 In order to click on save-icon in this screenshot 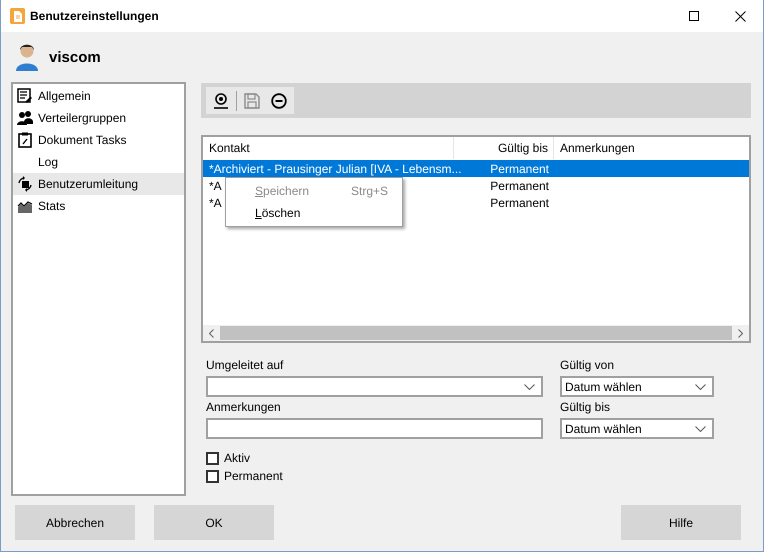, I will do `click(252, 100)`.